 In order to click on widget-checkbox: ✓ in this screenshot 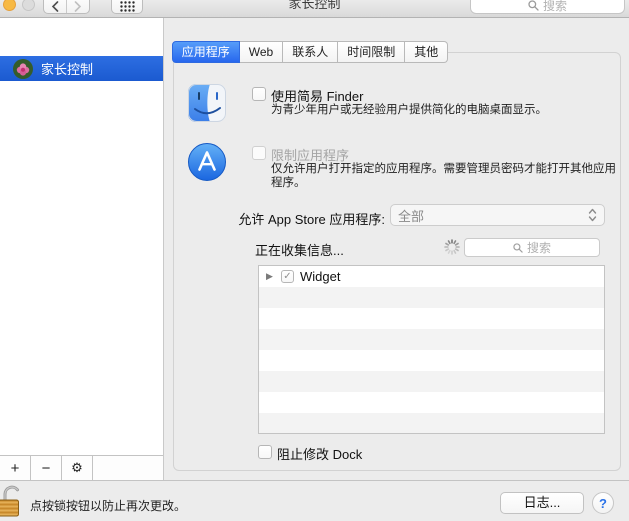, I will do `click(287, 276)`.